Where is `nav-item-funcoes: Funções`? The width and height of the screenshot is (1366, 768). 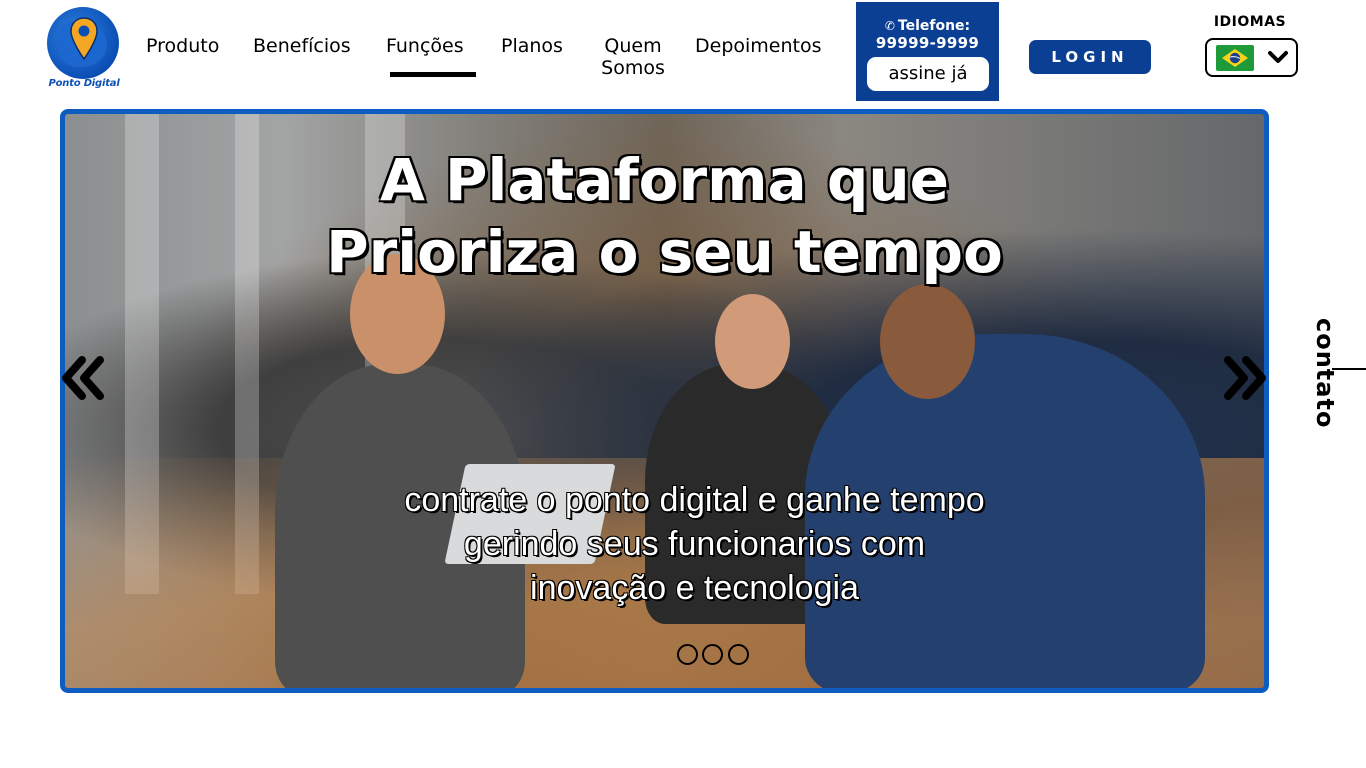
nav-item-funcoes: Funções is located at coordinates (425, 46).